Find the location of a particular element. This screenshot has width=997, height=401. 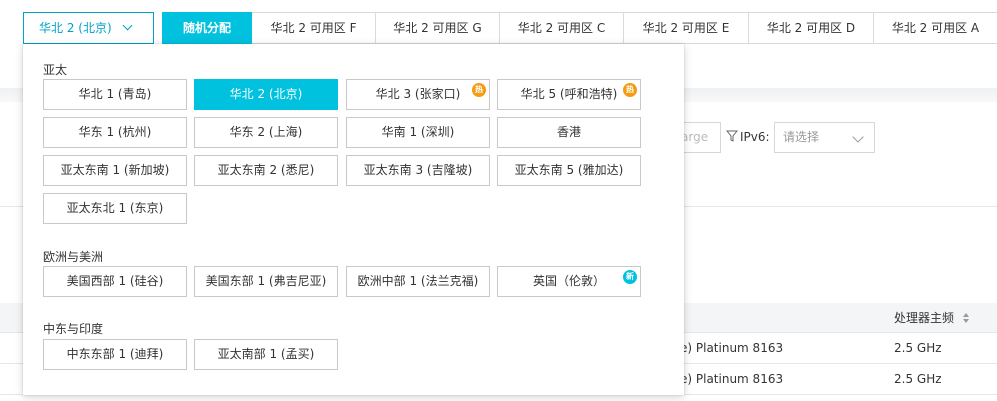

ipv6-filter-label: IPv6: is located at coordinates (748, 137).